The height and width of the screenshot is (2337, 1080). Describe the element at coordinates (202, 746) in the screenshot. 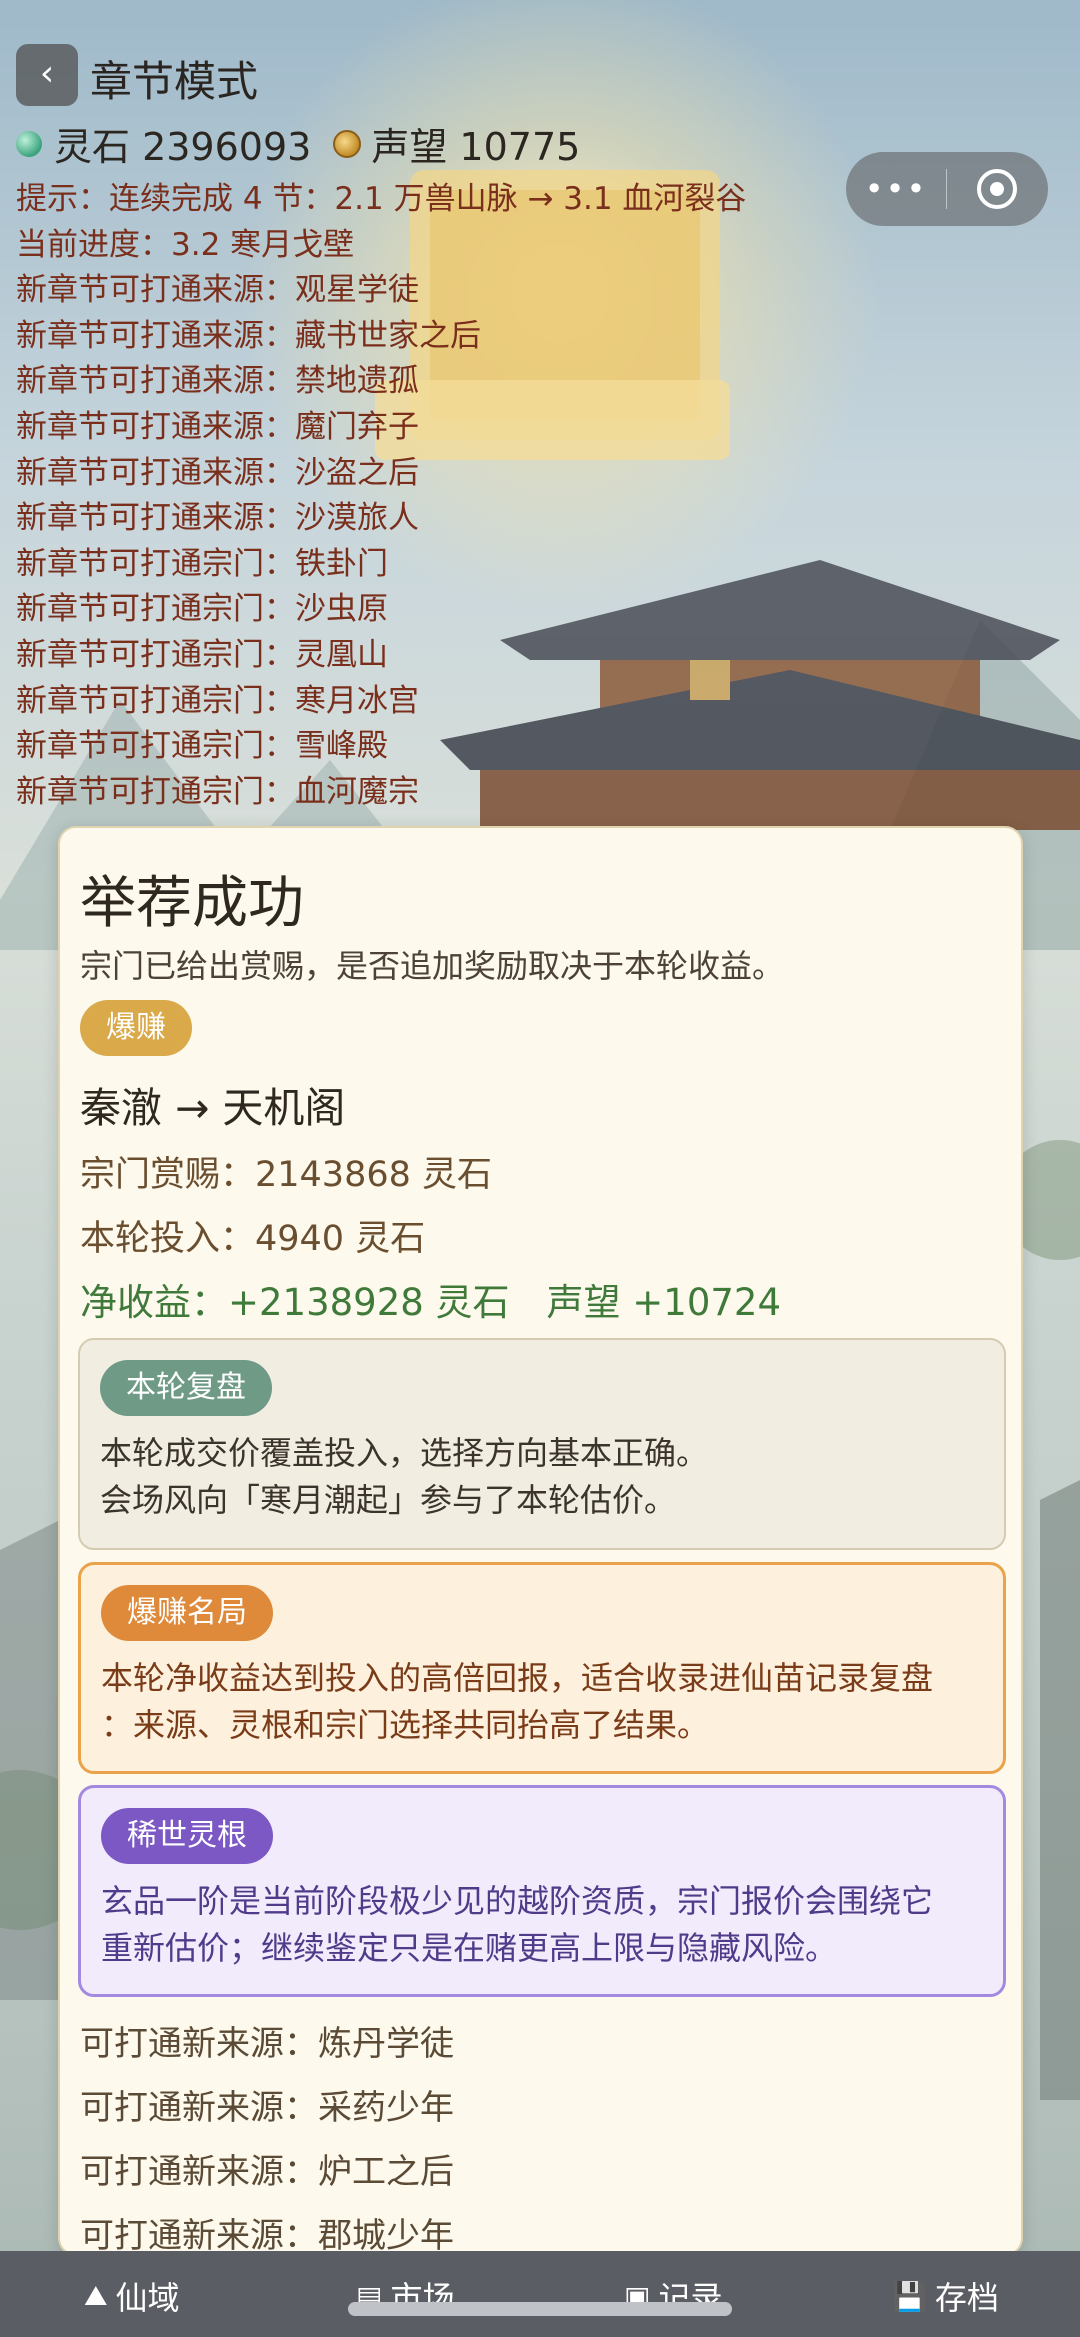

I see `info-line: 新章节可打通宗门：雪峰殿` at that location.